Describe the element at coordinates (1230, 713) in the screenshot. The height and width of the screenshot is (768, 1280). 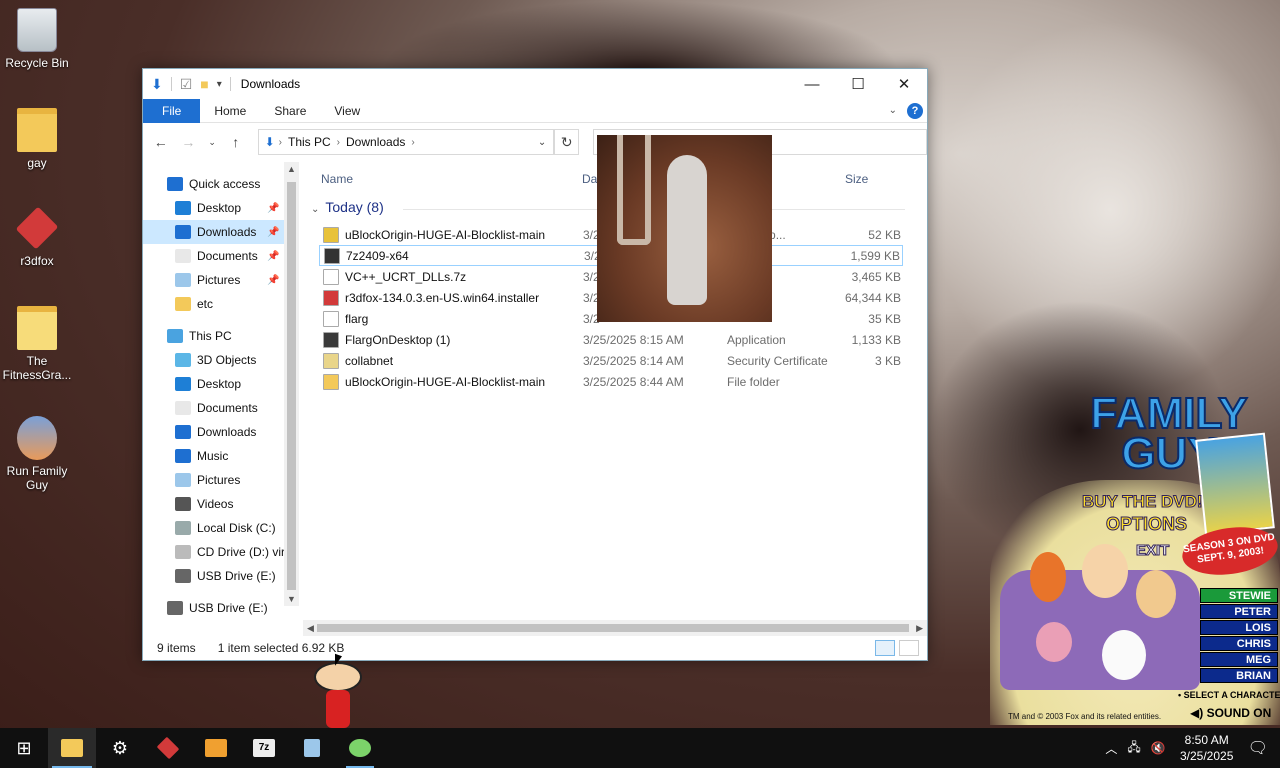
I see `sound-toggle: ◀) SOUND ON` at that location.